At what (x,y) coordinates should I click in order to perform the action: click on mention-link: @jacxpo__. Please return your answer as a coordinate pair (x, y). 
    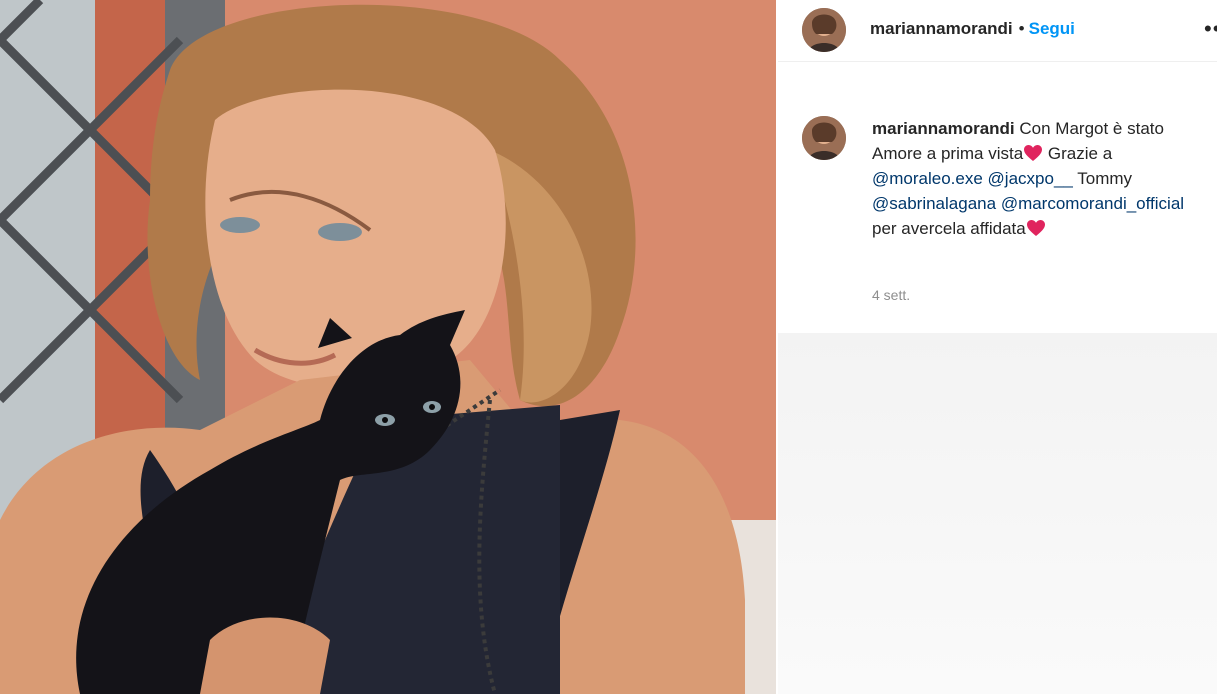
    Looking at the image, I should click on (1030, 178).